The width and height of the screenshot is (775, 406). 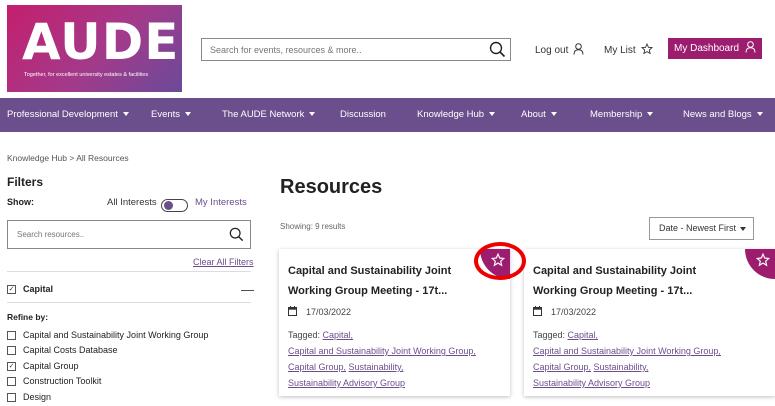 I want to click on nav-membership: Membership, so click(x=622, y=115).